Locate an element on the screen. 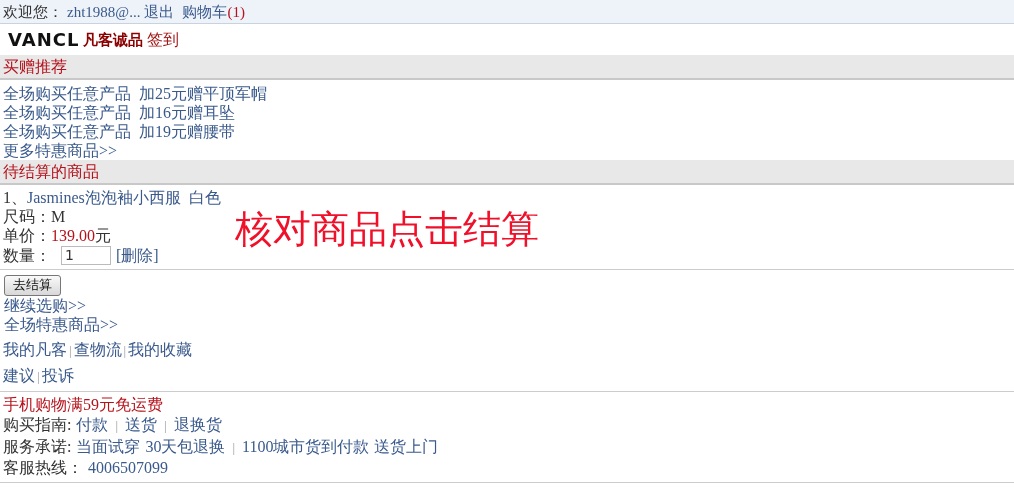 The image size is (1014, 492). continue-link: 继续选购>> is located at coordinates (45, 305).